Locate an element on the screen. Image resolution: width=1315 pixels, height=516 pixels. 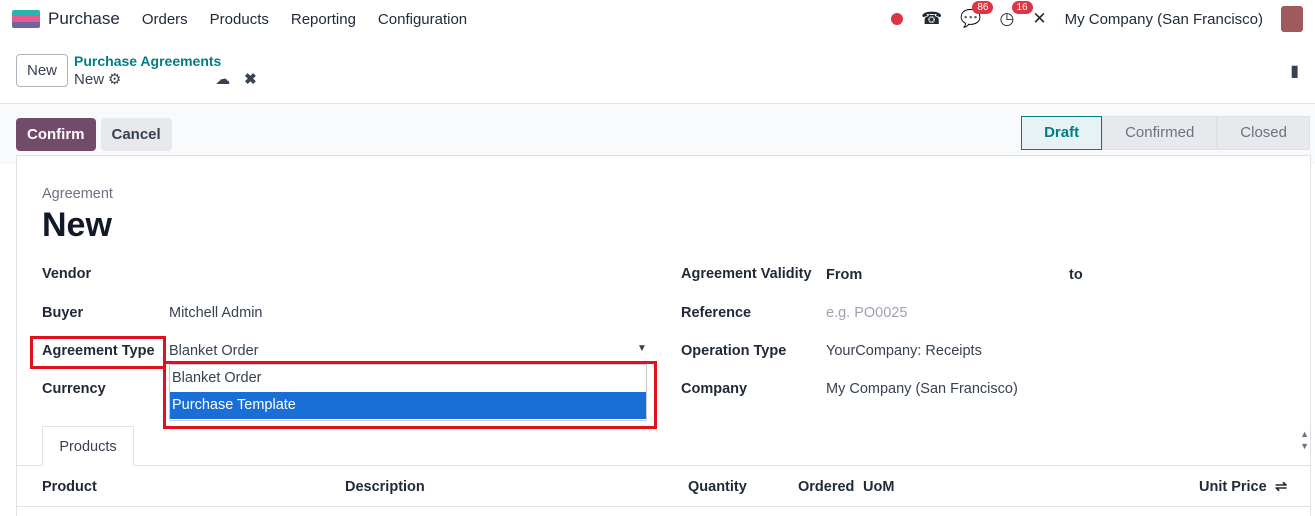
bookmark-icon: ▮ is located at coordinates (1294, 71).